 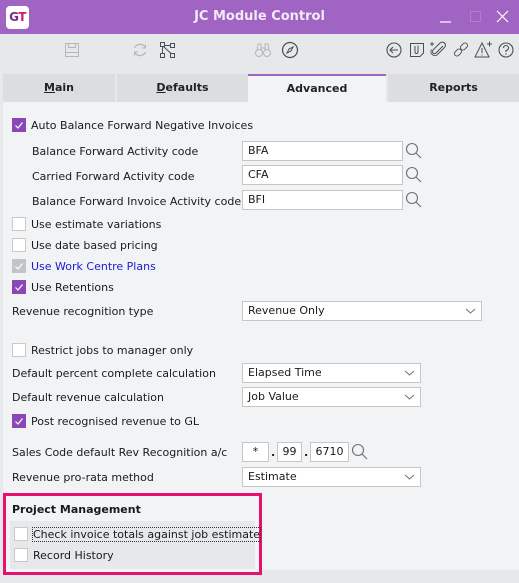 What do you see at coordinates (445, 22) in the screenshot?
I see `minimize-icon` at bounding box center [445, 22].